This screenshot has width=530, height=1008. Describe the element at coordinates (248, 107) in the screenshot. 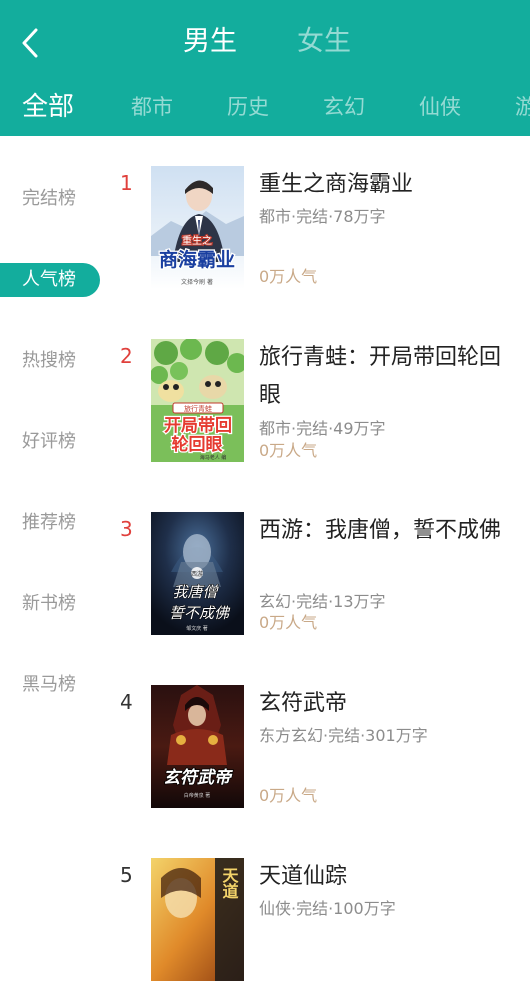

I see `tab-history: 历史` at that location.